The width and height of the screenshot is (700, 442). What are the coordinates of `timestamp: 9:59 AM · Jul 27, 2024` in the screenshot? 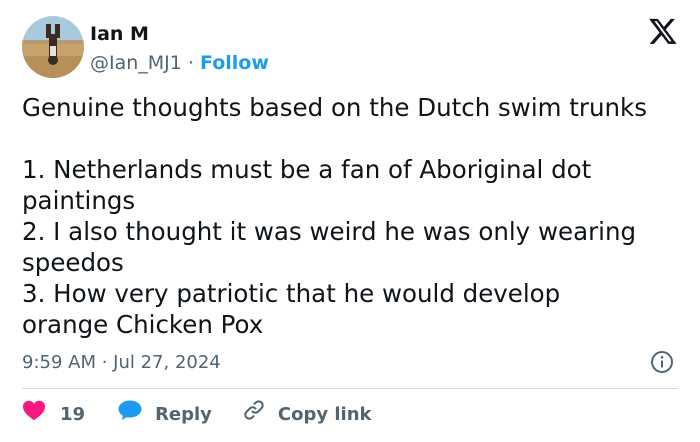 It's located at (121, 362).